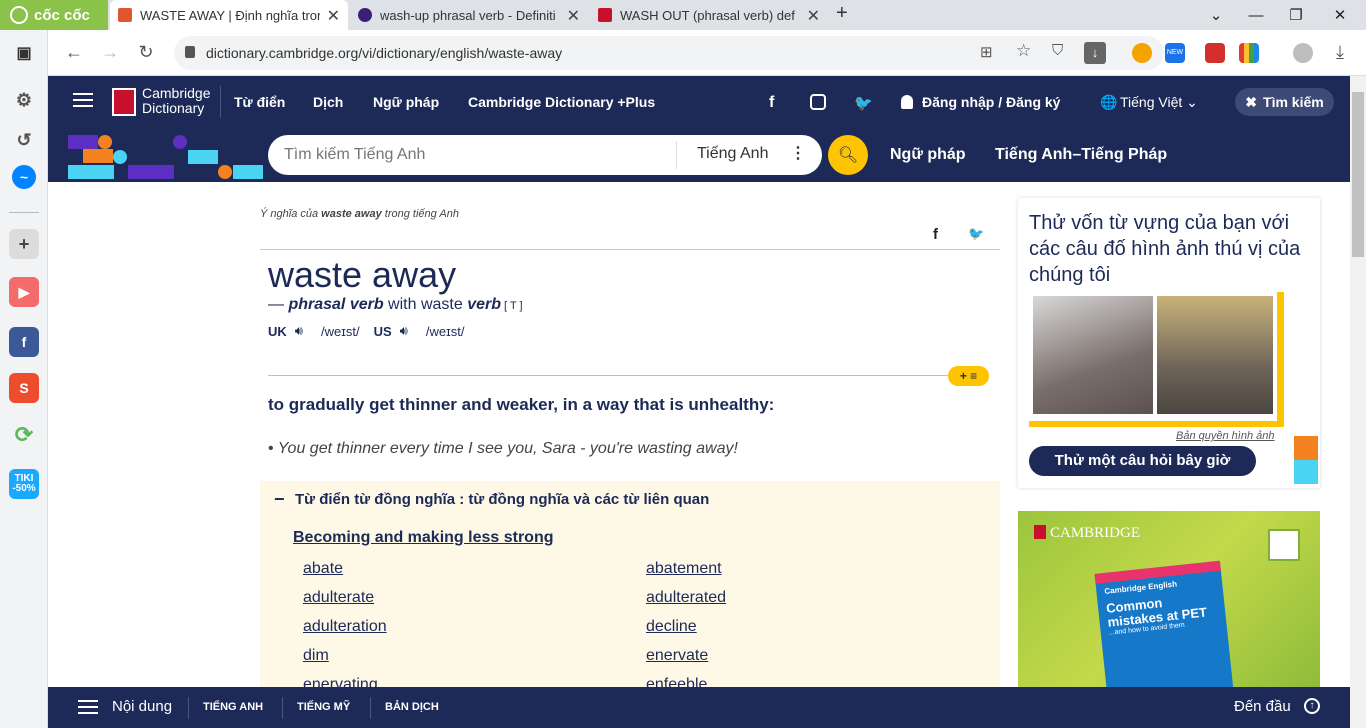 The image size is (1366, 728). I want to click on tab-translation: BẢN DỊCH, so click(412, 707).